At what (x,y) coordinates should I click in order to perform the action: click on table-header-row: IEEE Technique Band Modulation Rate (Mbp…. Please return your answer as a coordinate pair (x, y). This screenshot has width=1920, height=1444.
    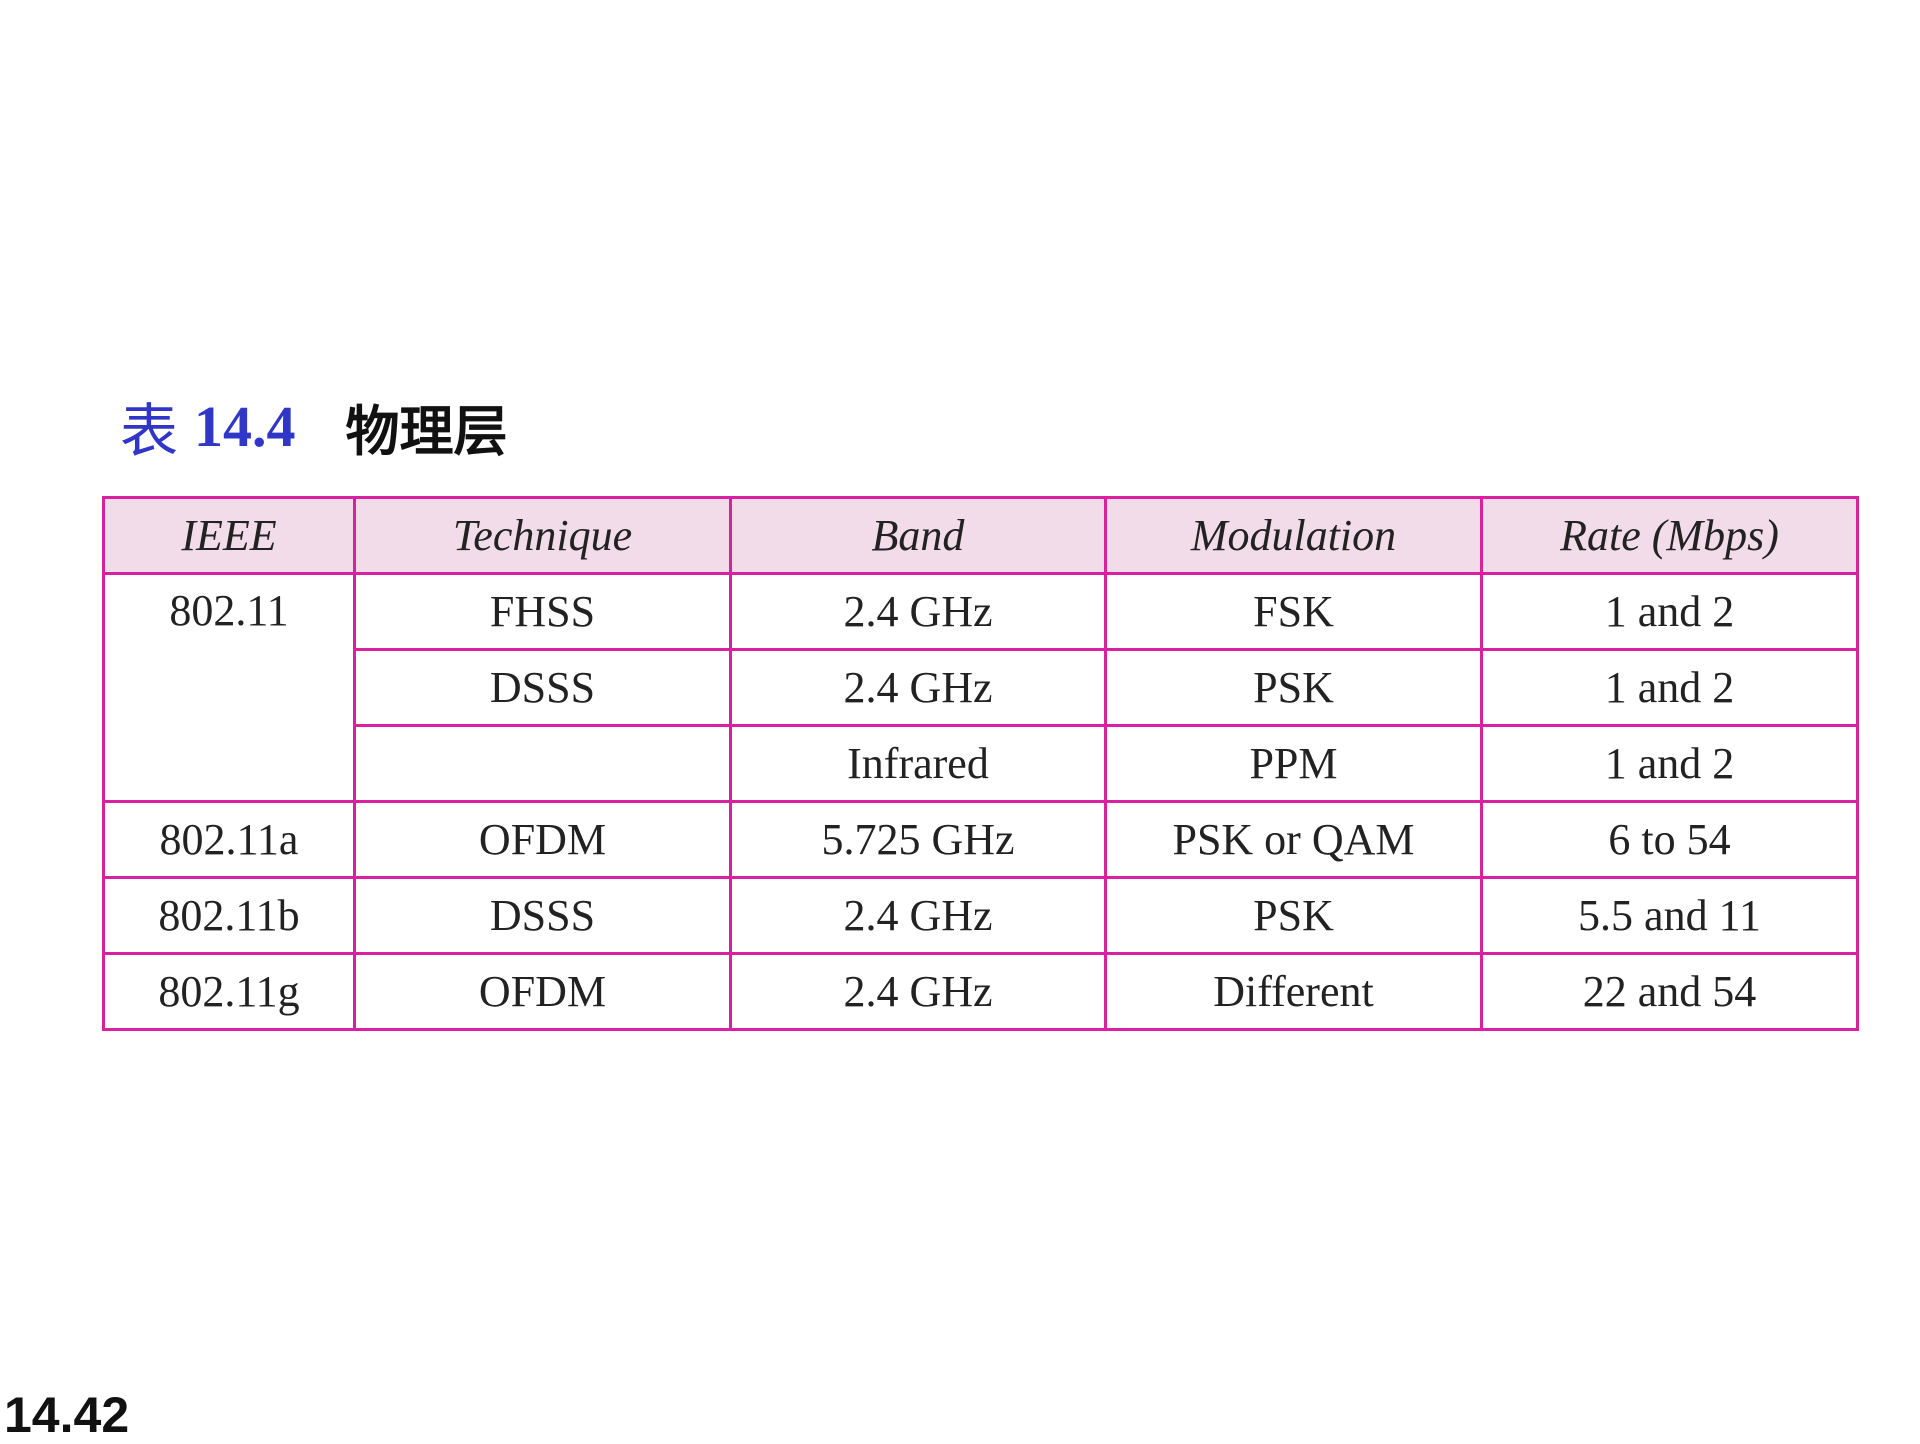
    Looking at the image, I should click on (980, 535).